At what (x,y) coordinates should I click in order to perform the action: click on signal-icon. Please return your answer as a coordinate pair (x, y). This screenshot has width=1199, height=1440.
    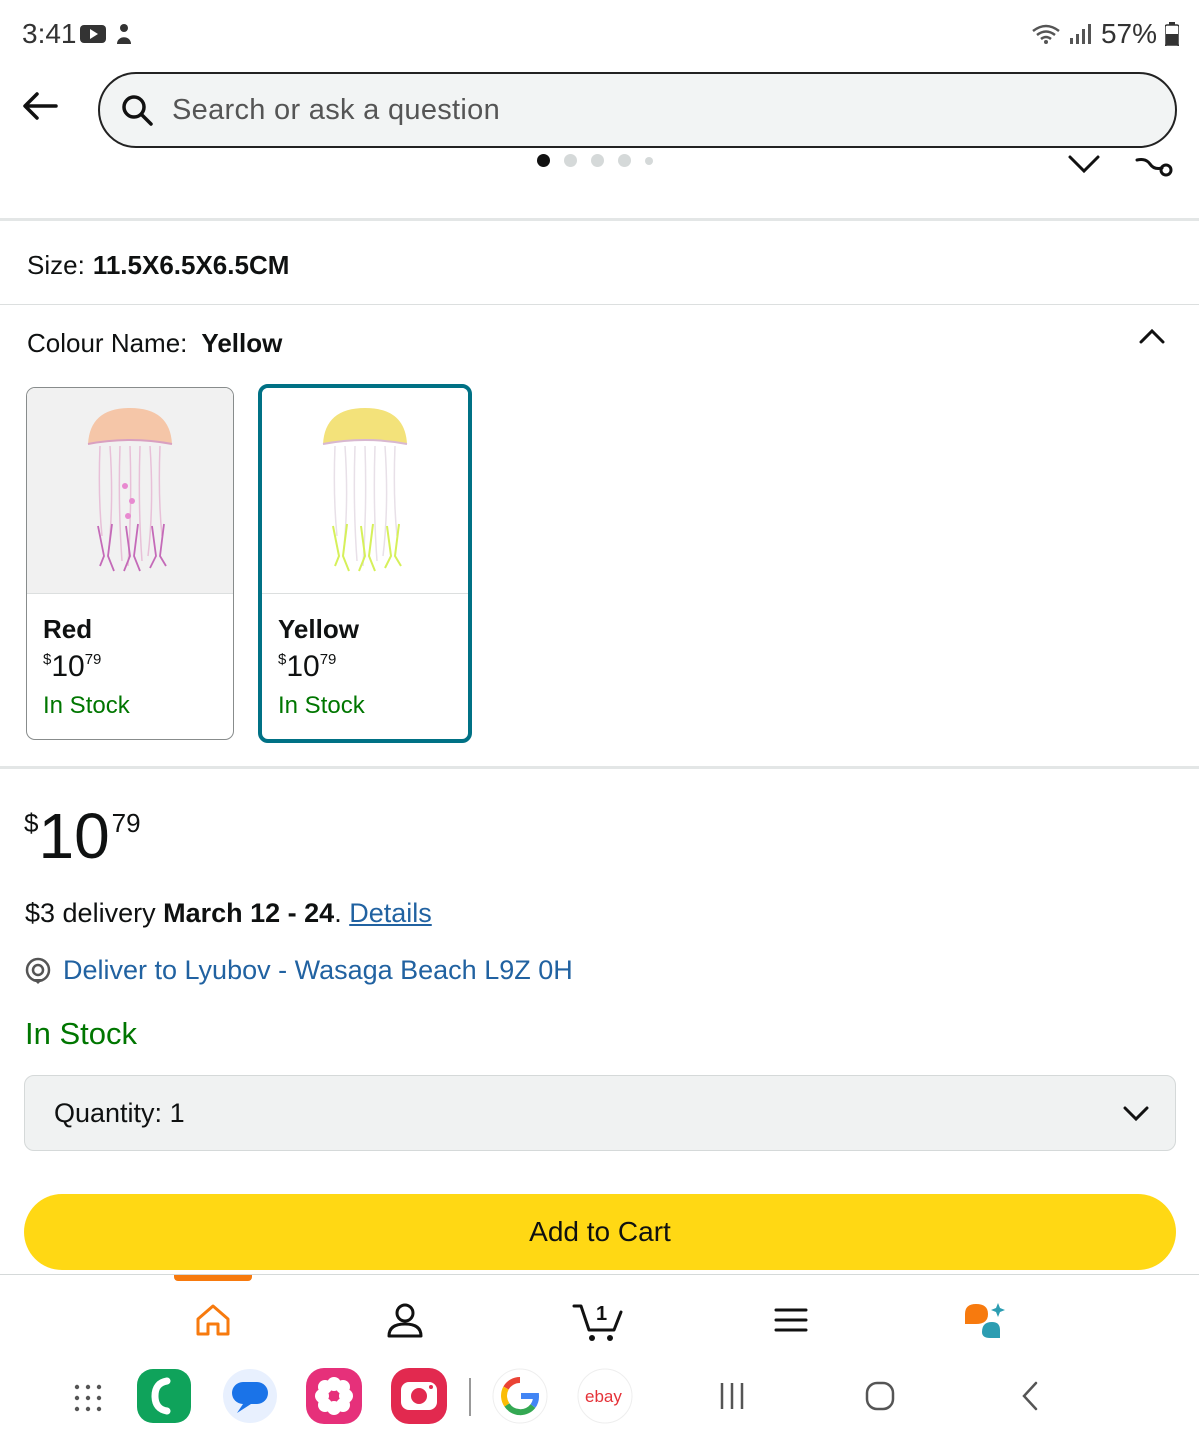
    Looking at the image, I should click on (1080, 34).